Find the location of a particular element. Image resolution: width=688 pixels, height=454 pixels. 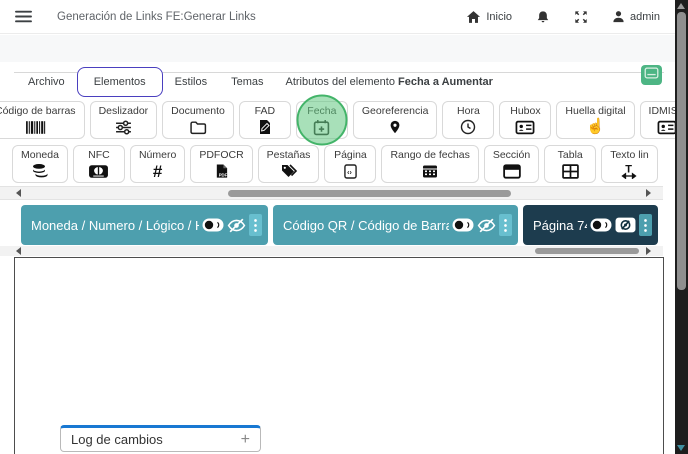

text-width-icon: T is located at coordinates (629, 171).